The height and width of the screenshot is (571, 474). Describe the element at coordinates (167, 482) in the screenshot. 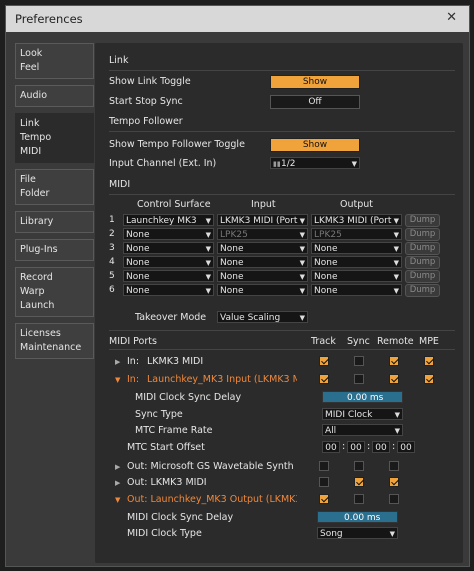

I see `port-name: Out: LKMK3 MIDI` at that location.